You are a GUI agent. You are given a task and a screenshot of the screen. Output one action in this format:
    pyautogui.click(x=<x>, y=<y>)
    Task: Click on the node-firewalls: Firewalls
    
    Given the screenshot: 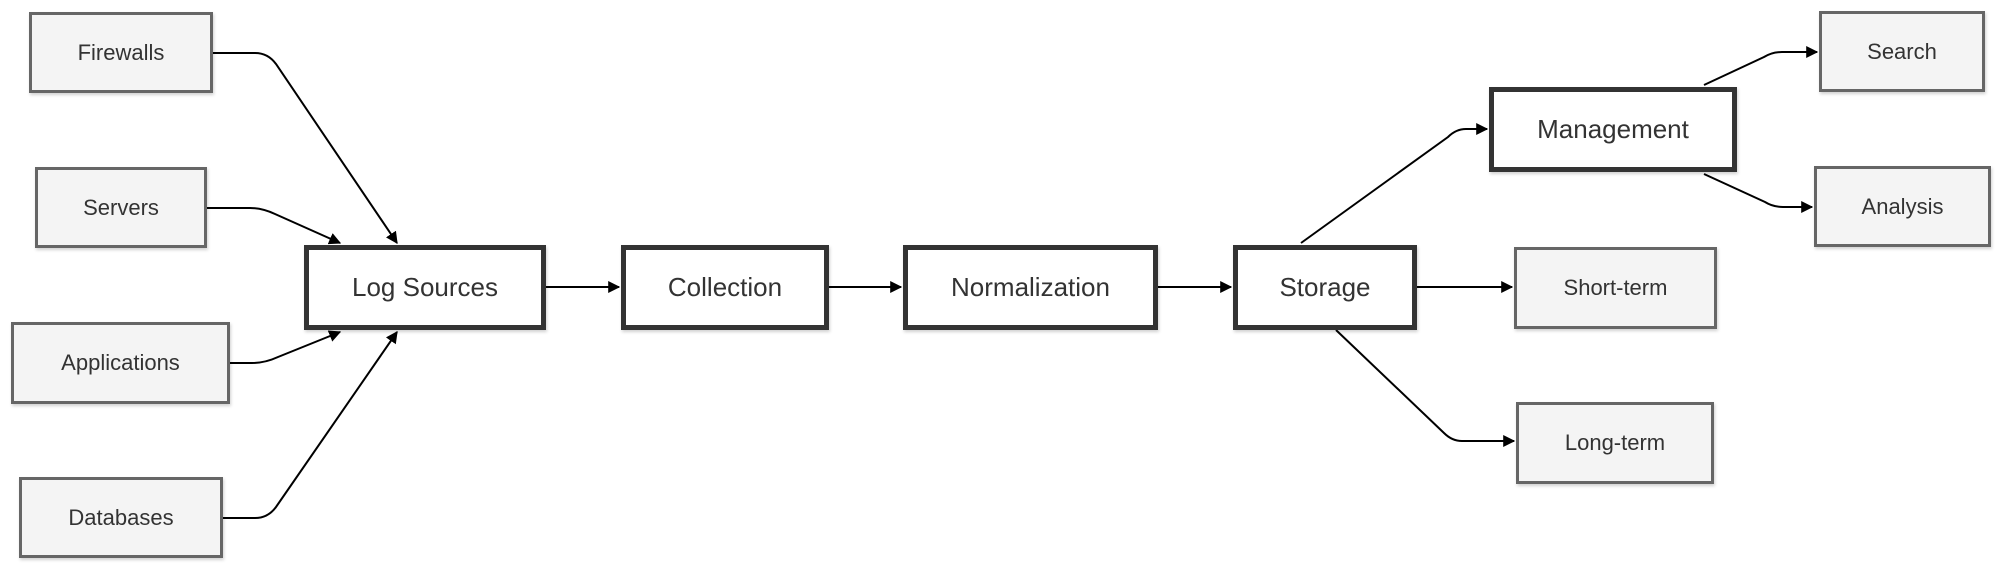 What is the action you would take?
    pyautogui.click(x=121, y=52)
    